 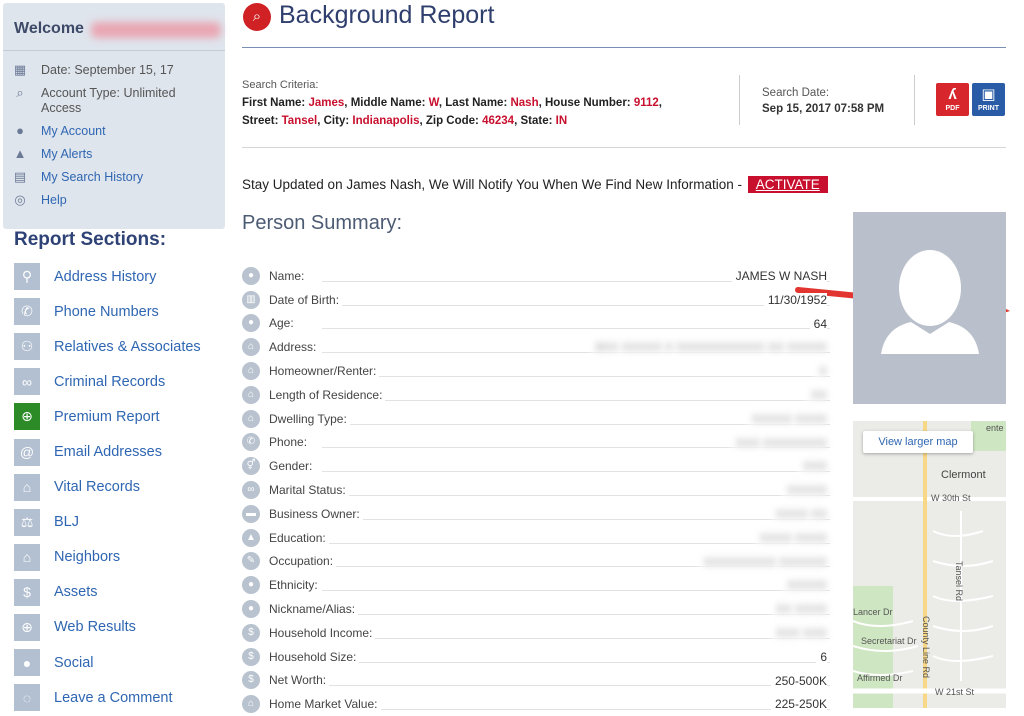 I want to click on section-link: ⊕ Web Results, so click(x=119, y=627).